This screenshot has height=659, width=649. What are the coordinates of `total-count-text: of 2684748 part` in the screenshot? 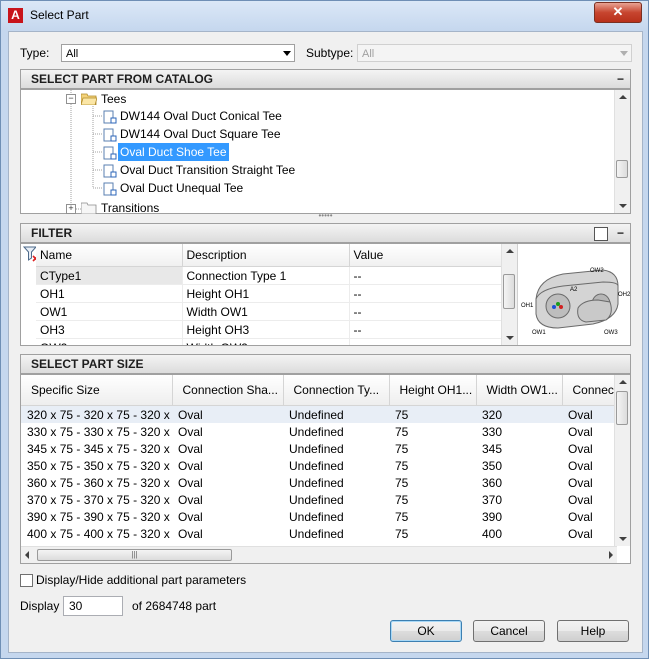 It's located at (174, 606).